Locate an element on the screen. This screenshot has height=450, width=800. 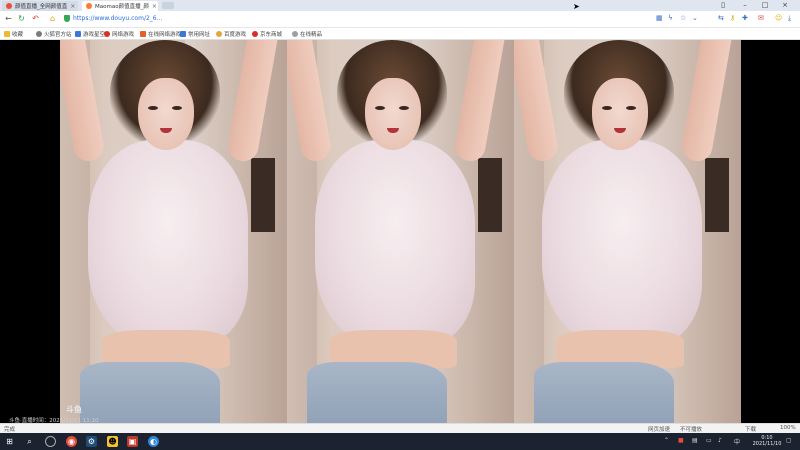
search-icon: ⌕ is located at coordinates (29, 441).